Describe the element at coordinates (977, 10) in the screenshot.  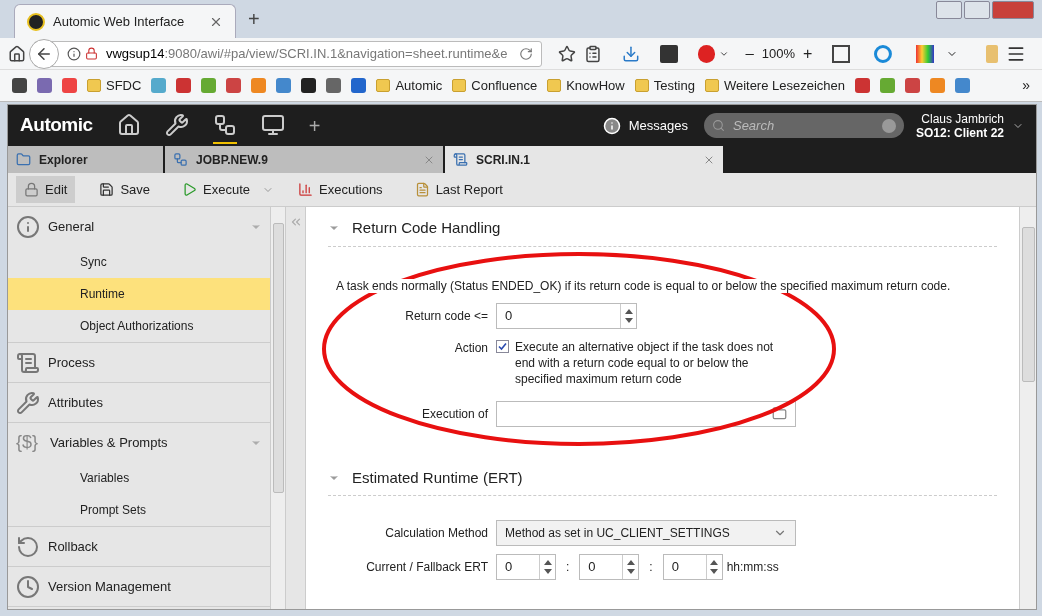
I see `restore-icon` at that location.